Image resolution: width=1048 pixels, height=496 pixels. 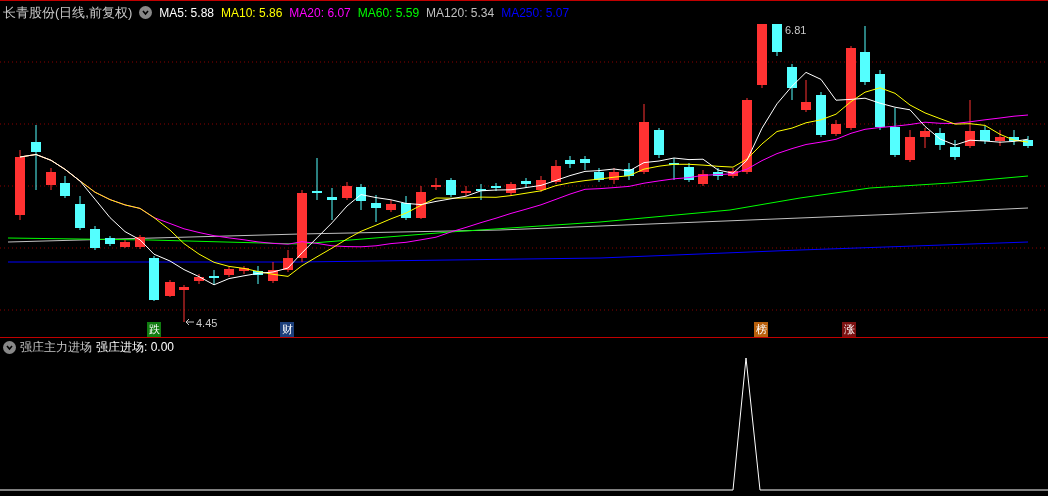 I want to click on high-price-label: 6.81, so click(x=796, y=30).